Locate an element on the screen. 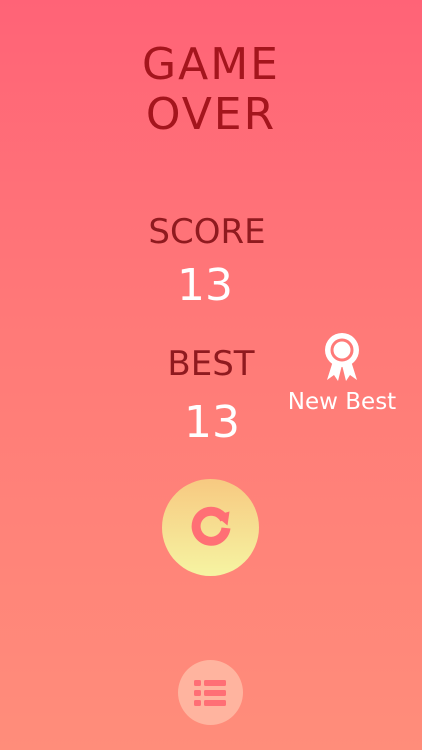 The height and width of the screenshot is (750, 422). game-over-title: GAME OVER is located at coordinates (211, 90).